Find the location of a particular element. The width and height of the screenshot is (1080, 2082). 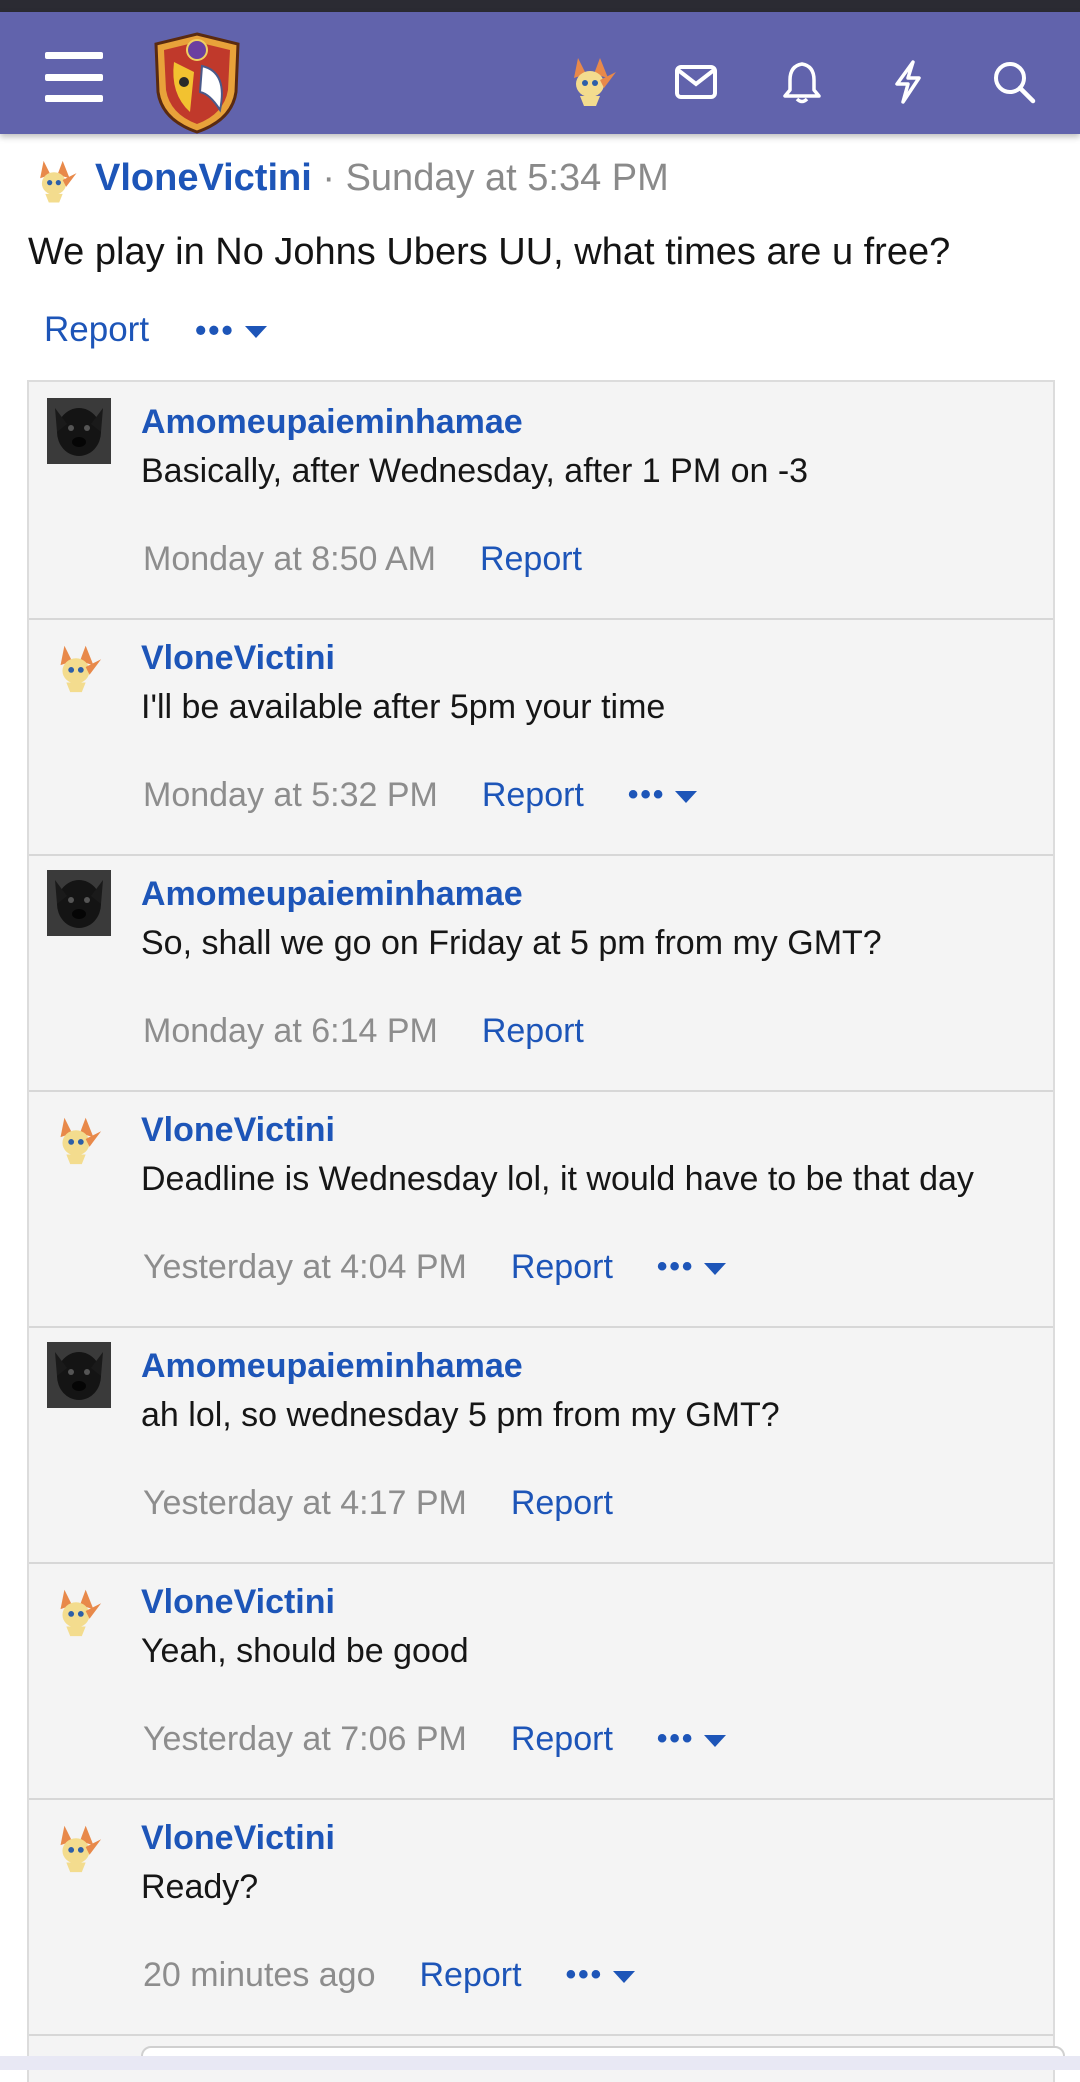

post-more-menu: ••• is located at coordinates (231, 330).